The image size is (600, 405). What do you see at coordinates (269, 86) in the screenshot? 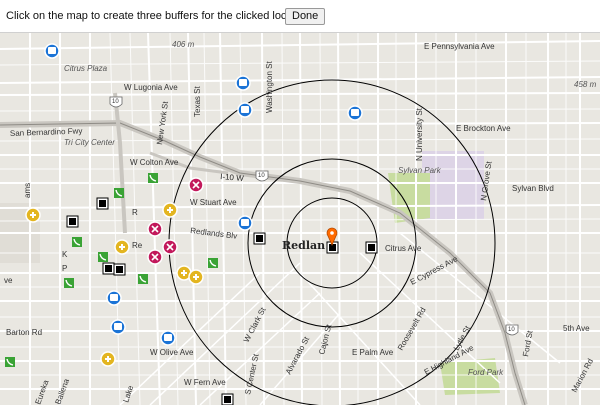
I see `label-washington: Washington St` at bounding box center [269, 86].